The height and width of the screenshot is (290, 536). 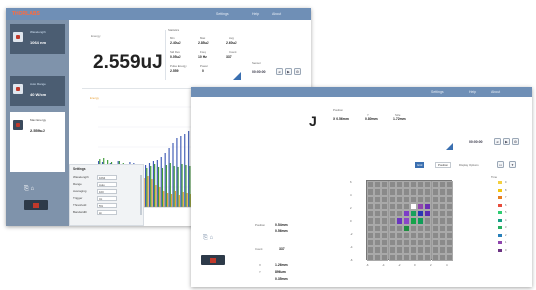 I want to click on stat-value: 0, so click(x=203, y=71).